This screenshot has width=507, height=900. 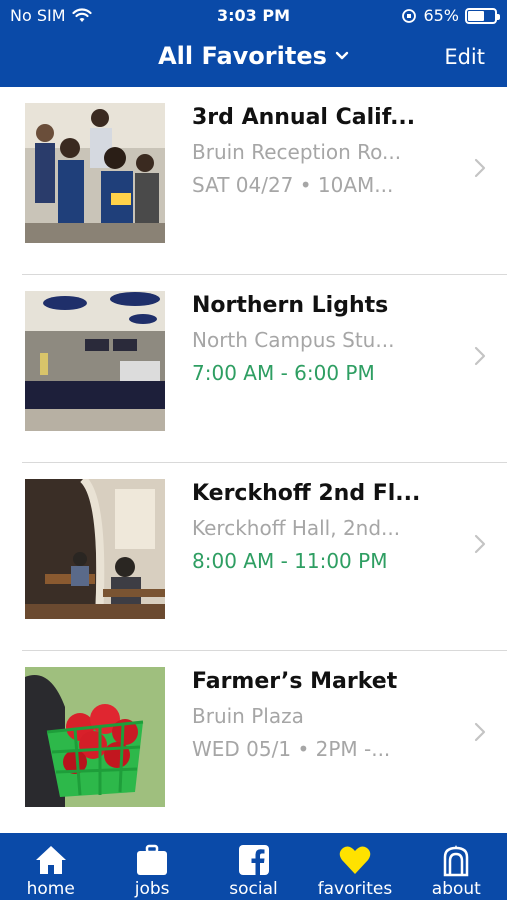 I want to click on tab-about: about, so click(x=456, y=866).